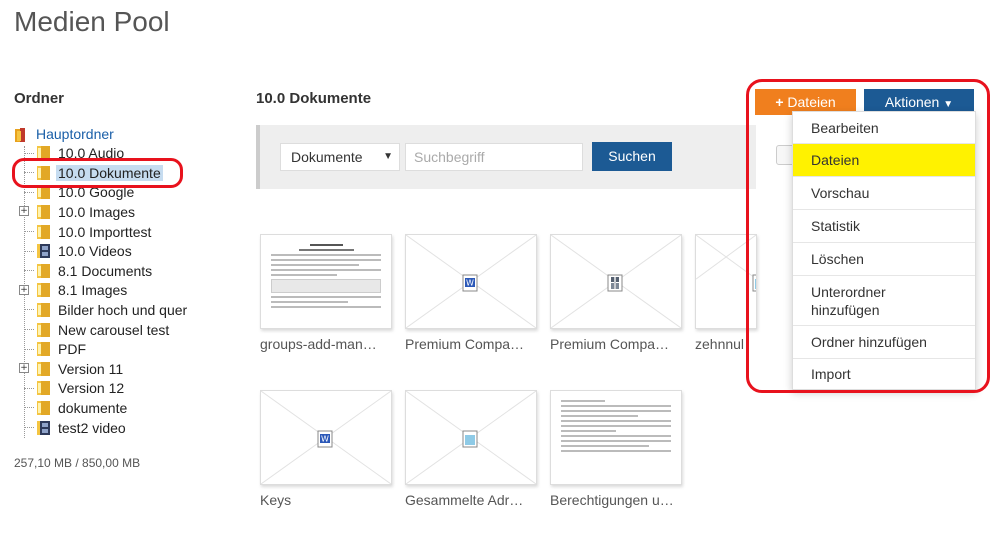 The height and width of the screenshot is (534, 1007). I want to click on text-preview-thumbnail, so click(616, 437).